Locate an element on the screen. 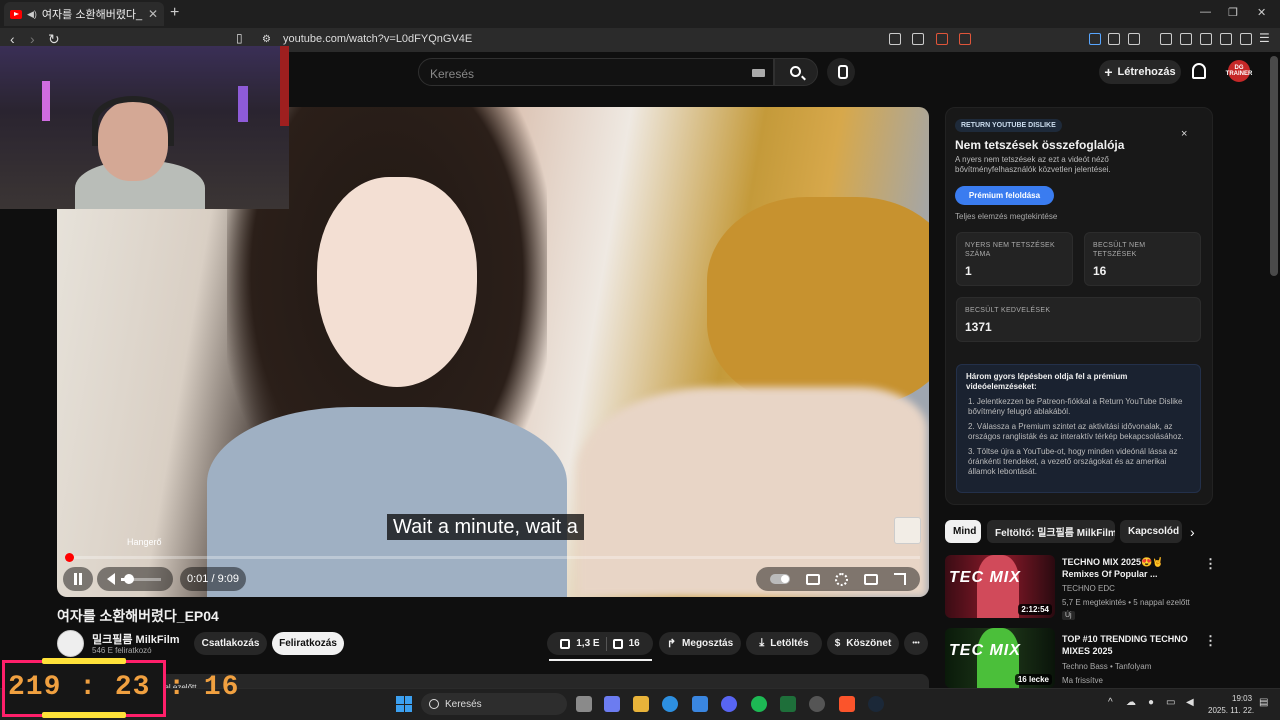 This screenshot has height=720, width=1280. thanks-button: $ Köszönet is located at coordinates (863, 643).